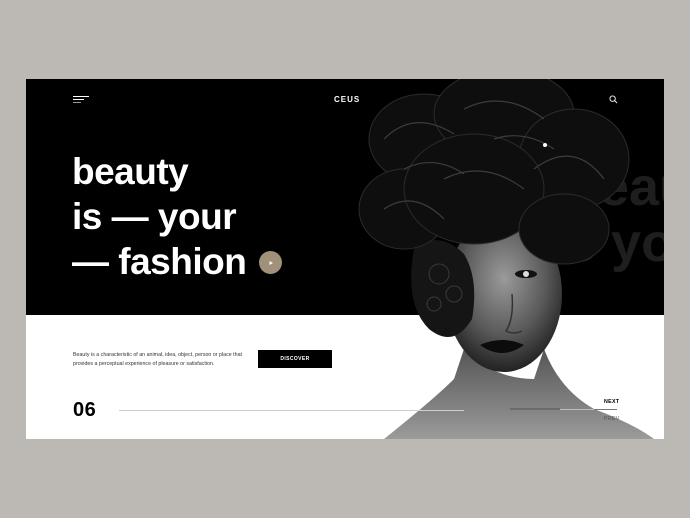 The width and height of the screenshot is (690, 518). I want to click on play-button, so click(270, 262).